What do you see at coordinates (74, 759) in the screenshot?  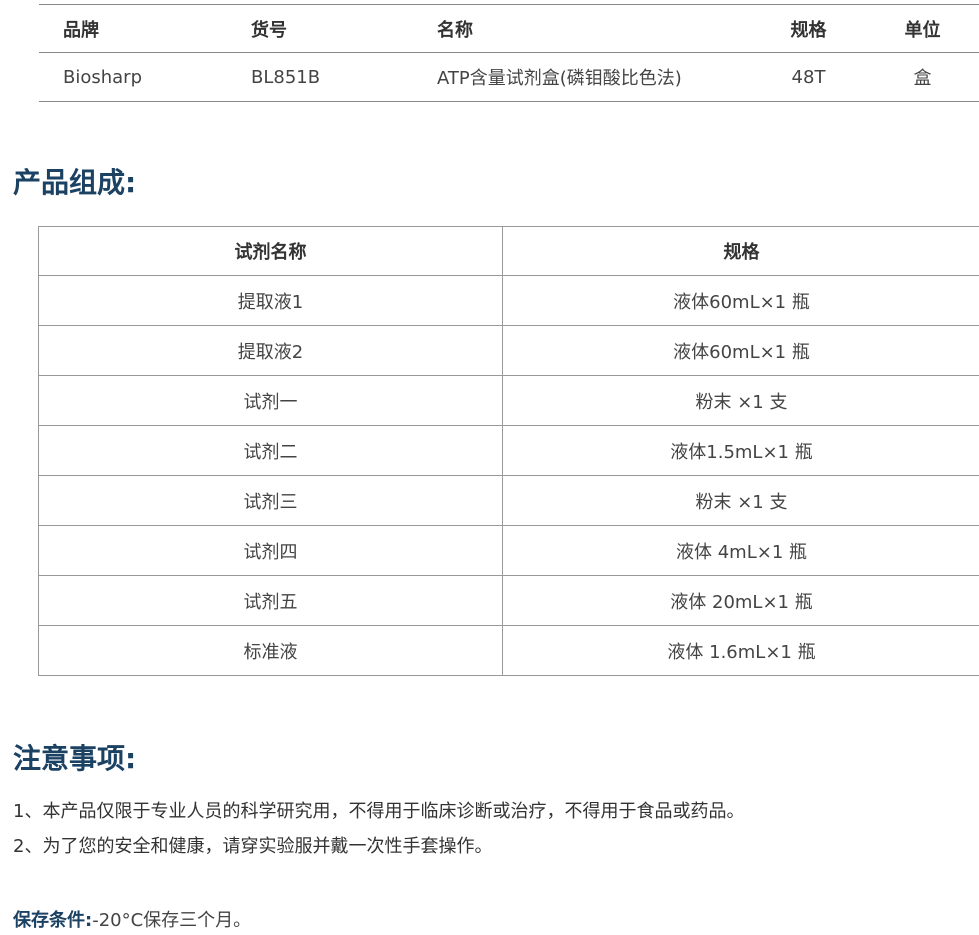 I see `notes-title: 注意事项:` at bounding box center [74, 759].